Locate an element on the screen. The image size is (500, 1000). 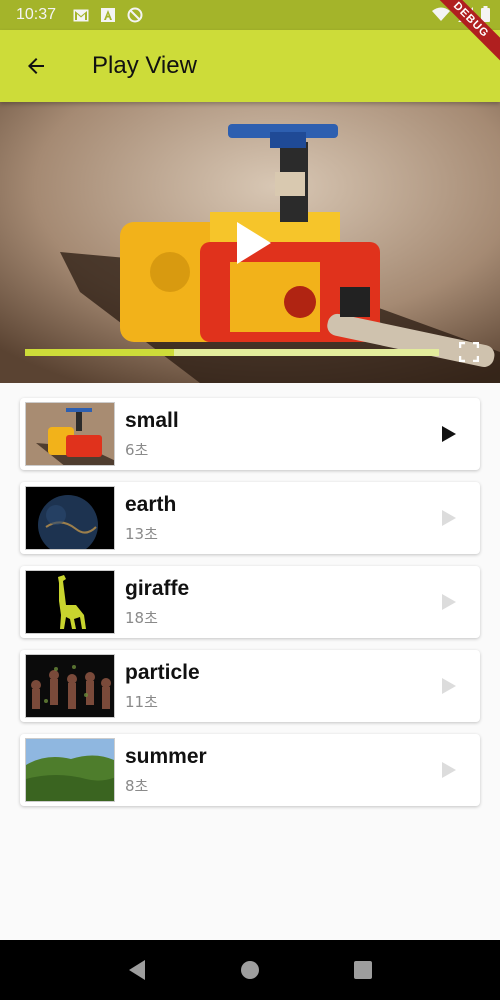
status-time: 10:37 is located at coordinates (36, 14).